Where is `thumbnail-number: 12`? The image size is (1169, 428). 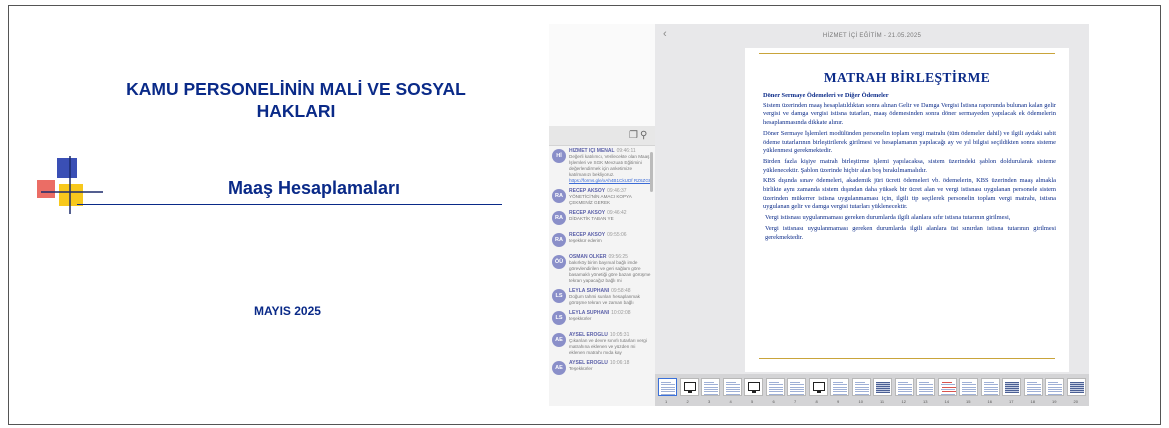
thumbnail-number: 12 is located at coordinates (903, 401).